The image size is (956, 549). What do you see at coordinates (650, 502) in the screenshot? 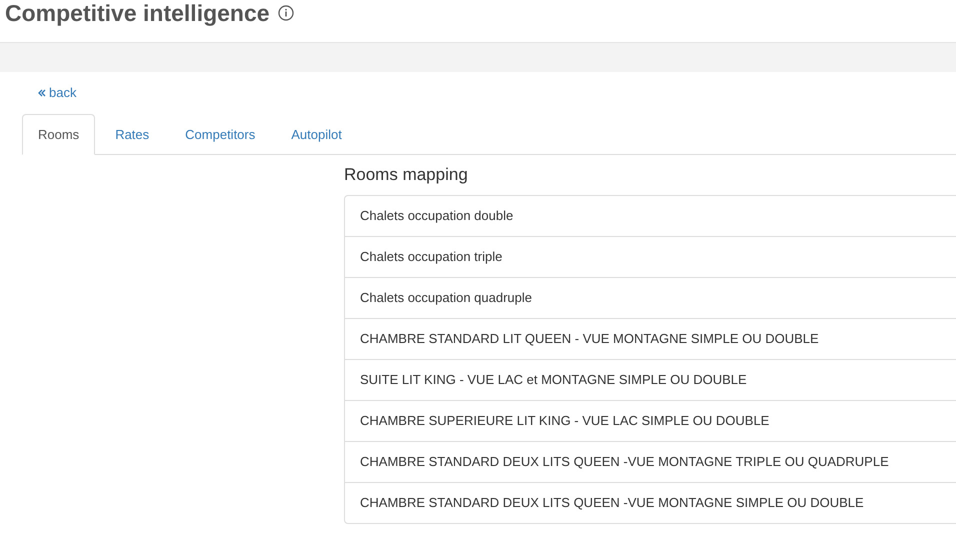
I see `room-list-item: CHAMBRE STANDARD DEUX LITS QUEEN -VUE MONTAGNE SIMPLE OU DOUBLE` at bounding box center [650, 502].